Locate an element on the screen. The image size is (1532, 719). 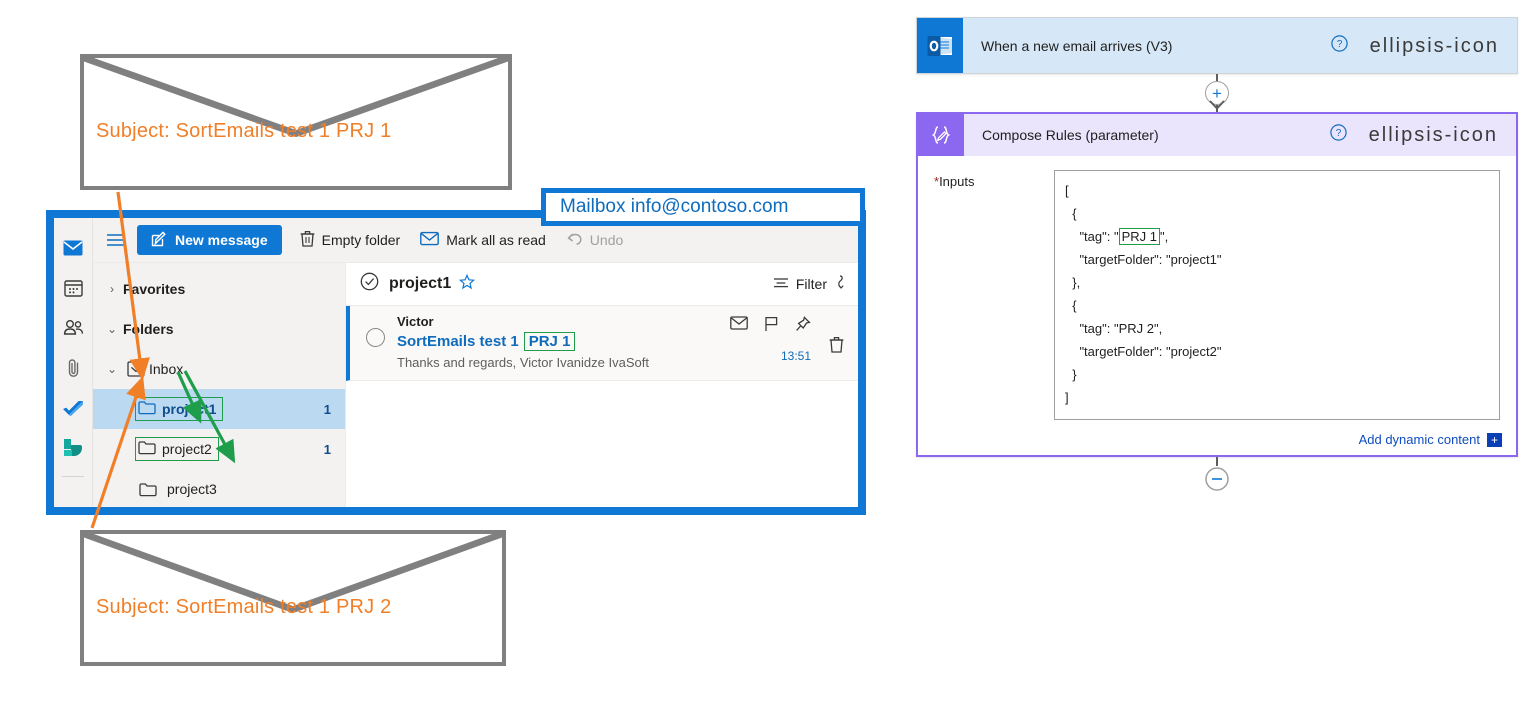
empty-folder-button: Empty folder is located at coordinates (350, 240).